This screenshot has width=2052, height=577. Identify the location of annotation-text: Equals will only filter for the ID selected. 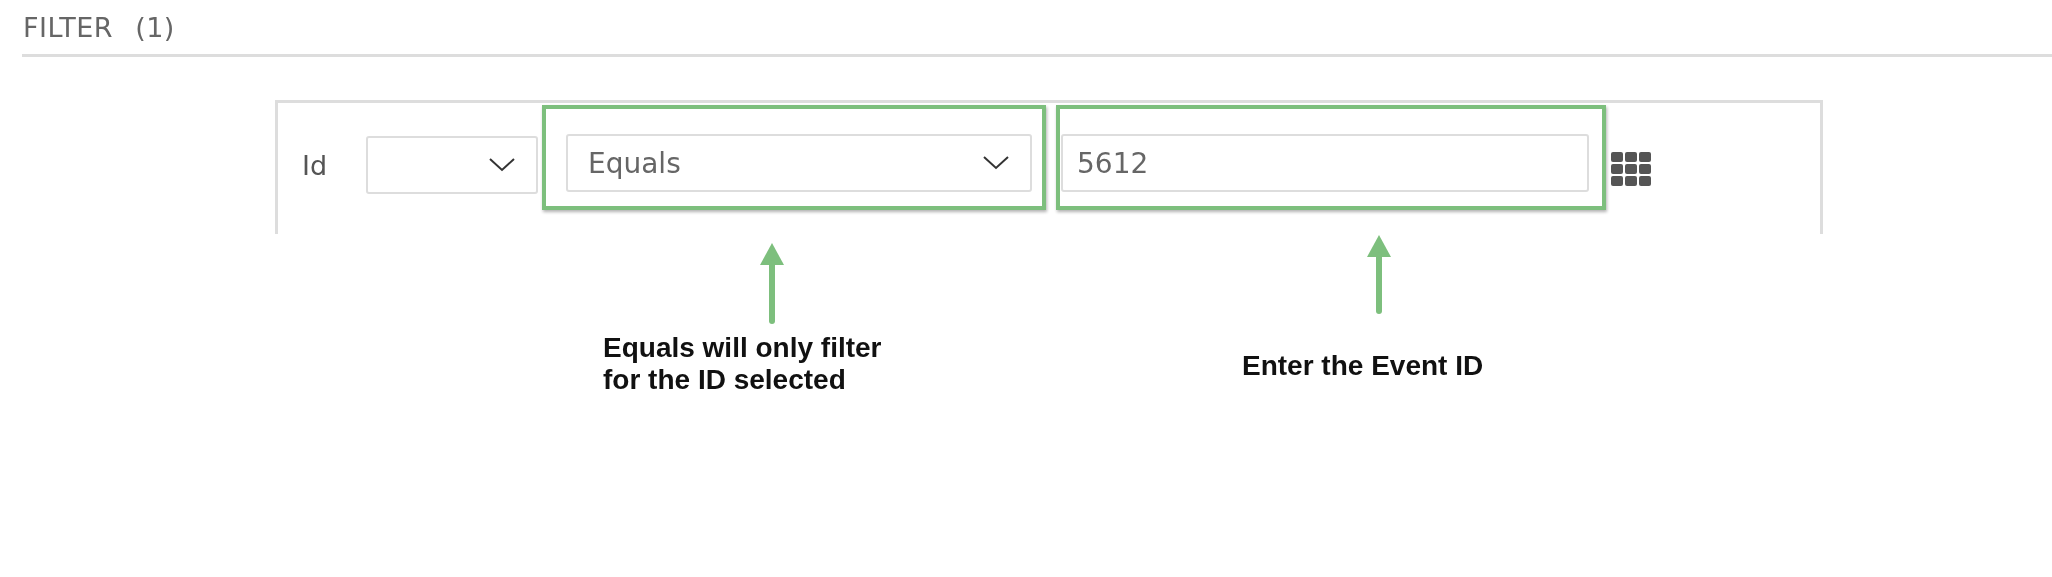
(742, 364).